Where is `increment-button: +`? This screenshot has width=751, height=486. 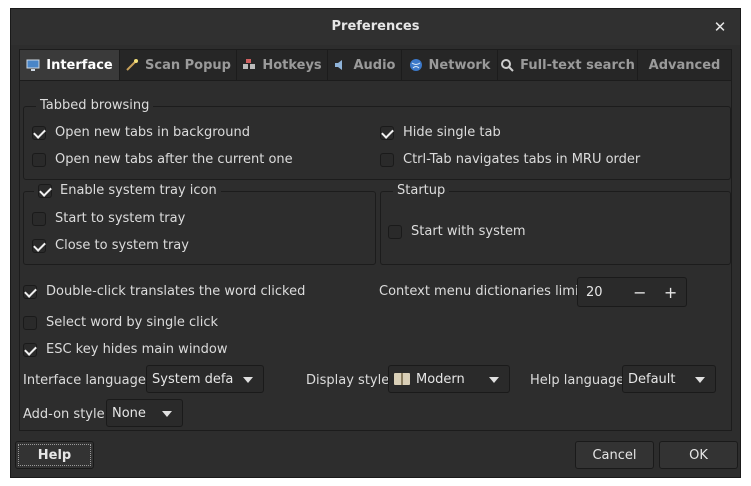
increment-button: + is located at coordinates (670, 292).